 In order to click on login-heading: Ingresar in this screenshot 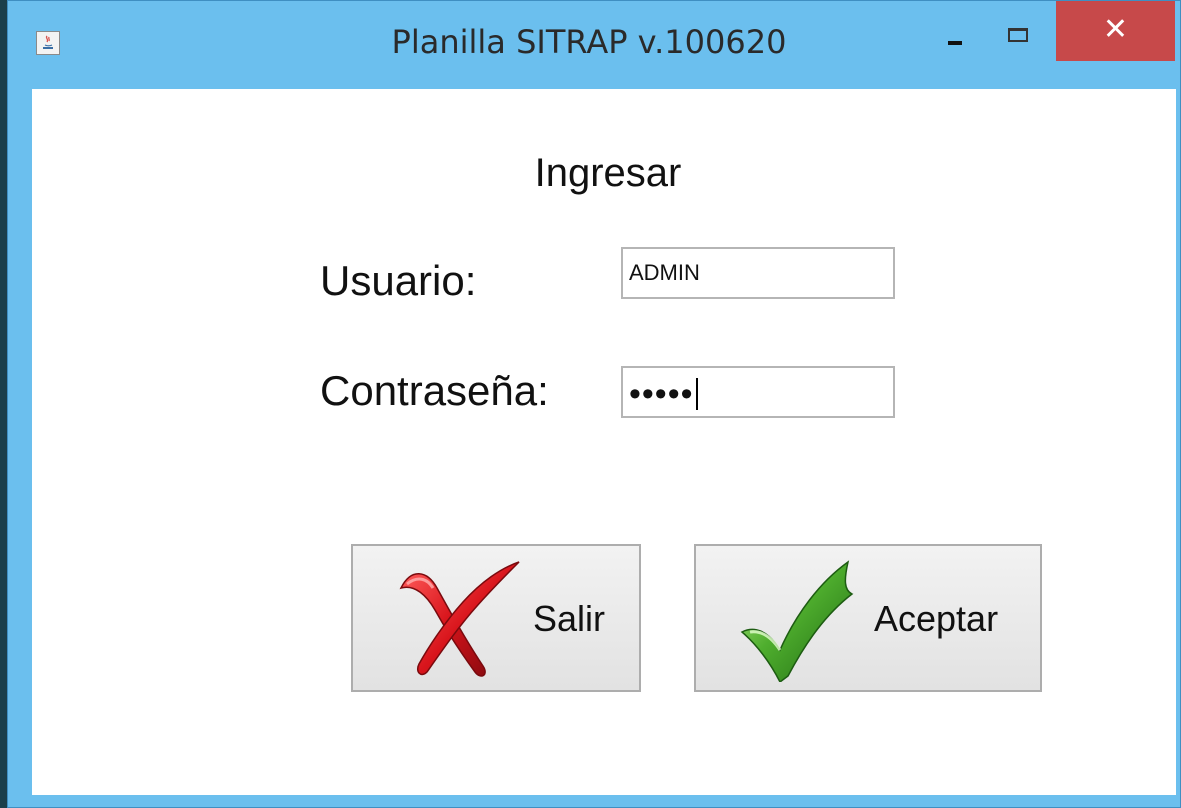, I will do `click(608, 173)`.